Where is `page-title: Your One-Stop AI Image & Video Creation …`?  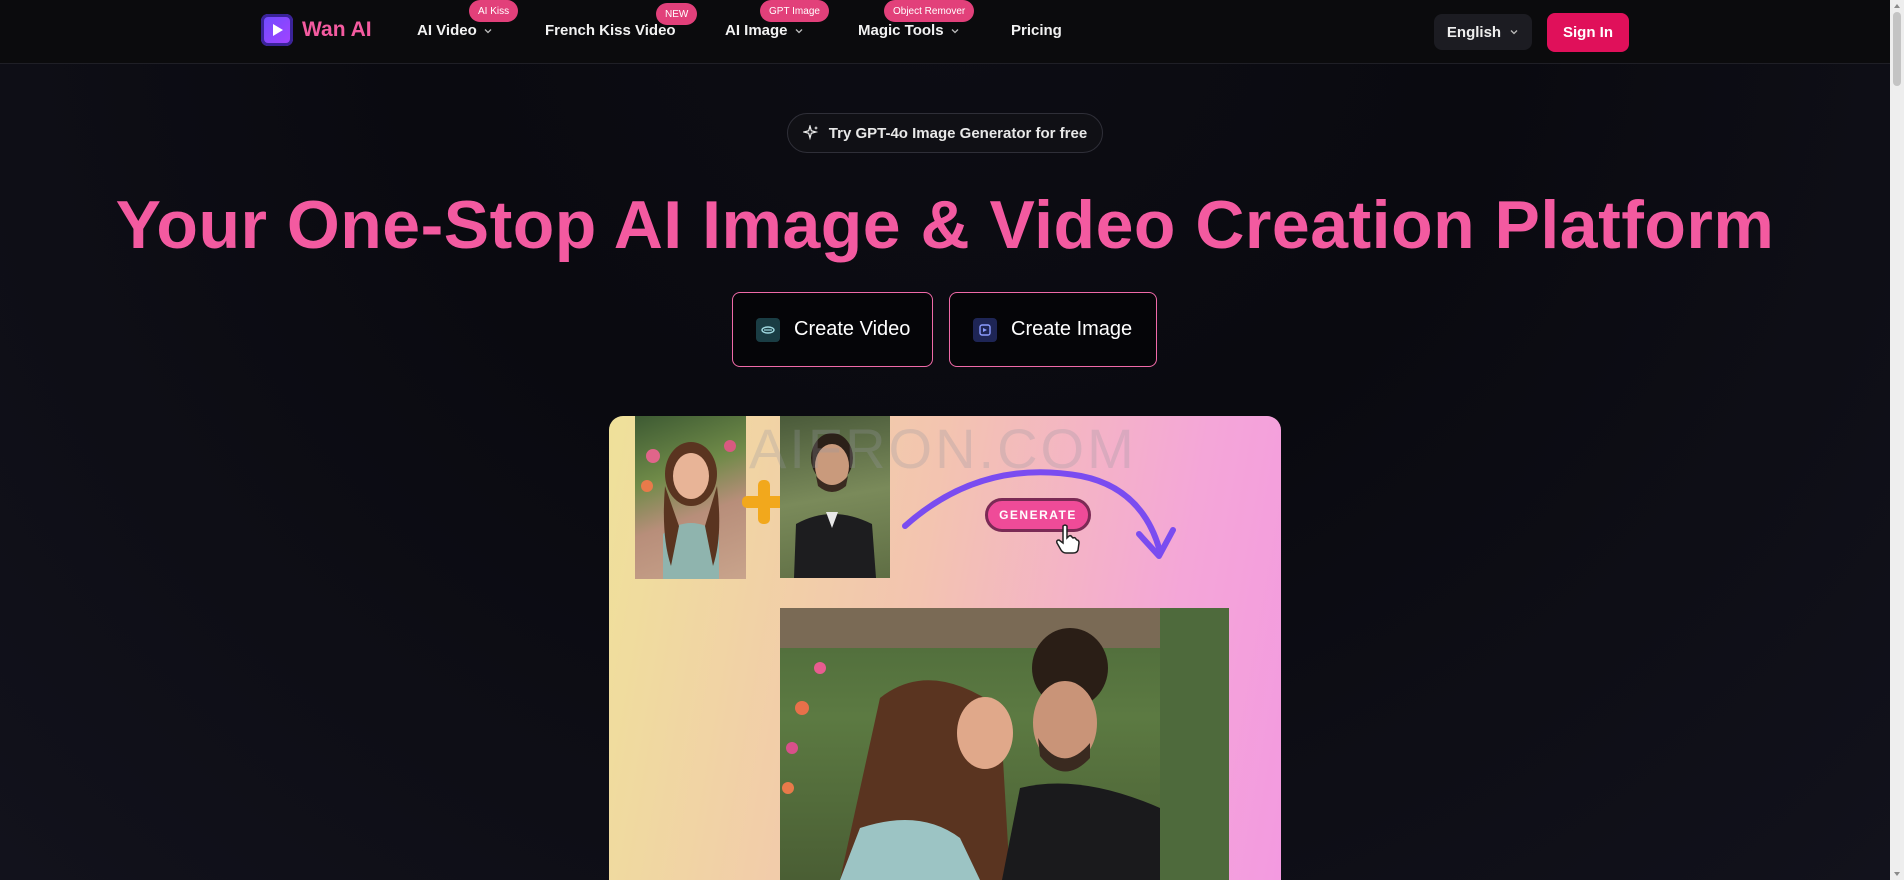 page-title: Your One-Stop AI Image & Video Creation … is located at coordinates (945, 225).